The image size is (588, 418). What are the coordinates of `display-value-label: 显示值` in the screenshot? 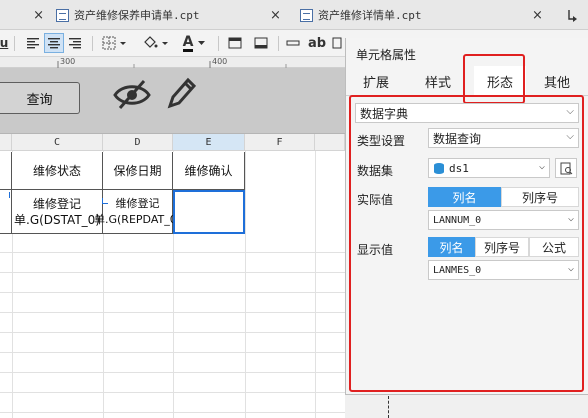 It's located at (375, 250).